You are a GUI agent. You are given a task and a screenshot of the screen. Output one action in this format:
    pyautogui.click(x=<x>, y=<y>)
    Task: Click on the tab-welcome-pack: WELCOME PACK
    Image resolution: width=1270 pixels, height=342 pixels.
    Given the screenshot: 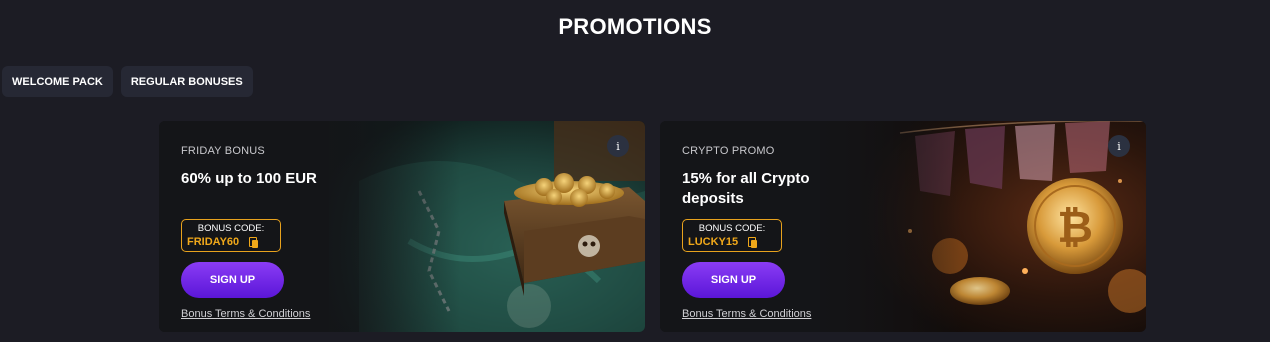 What is the action you would take?
    pyautogui.click(x=57, y=81)
    